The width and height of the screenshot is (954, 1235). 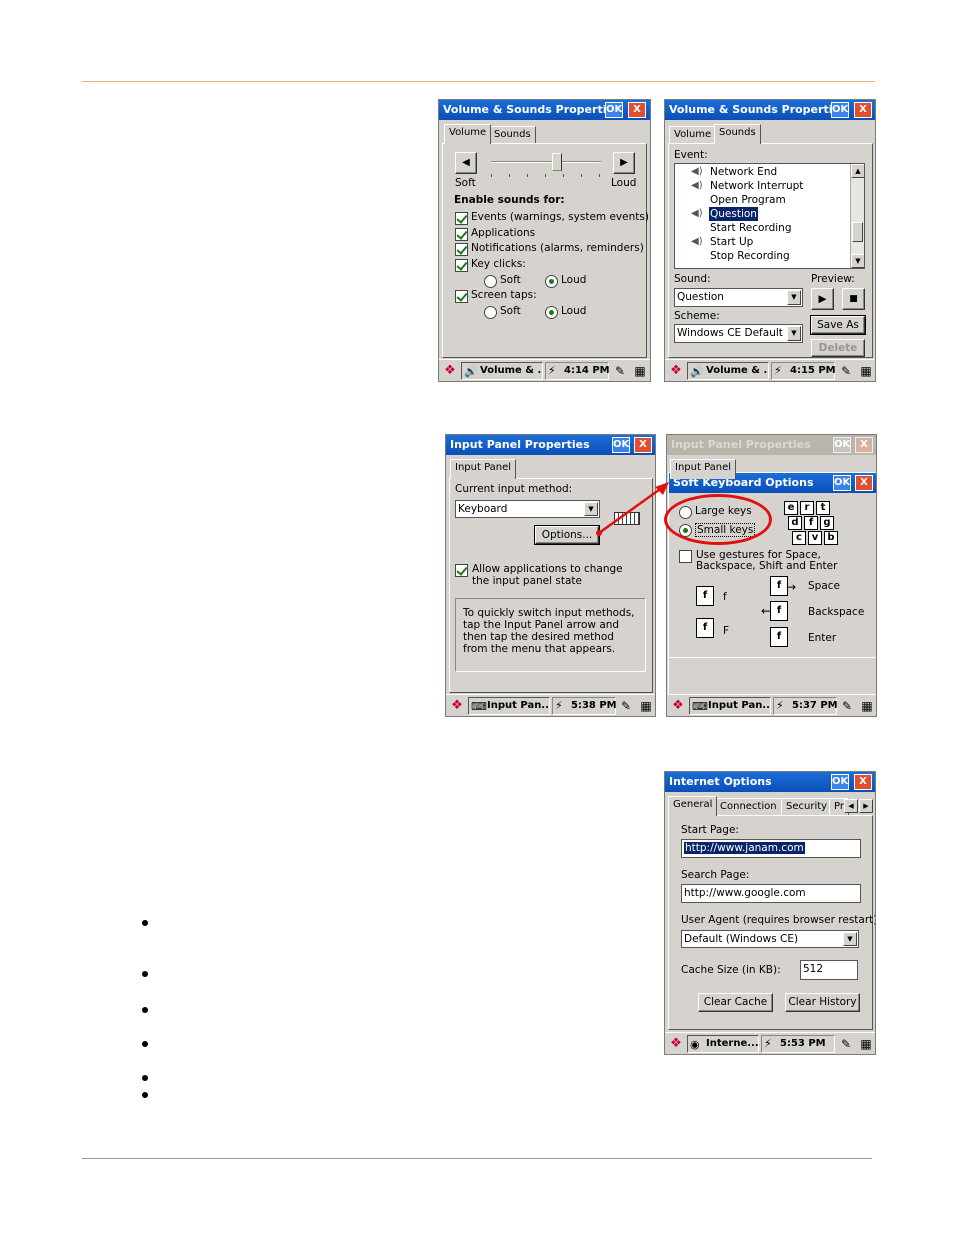 I want to click on key-d-icon: d, so click(x=795, y=523).